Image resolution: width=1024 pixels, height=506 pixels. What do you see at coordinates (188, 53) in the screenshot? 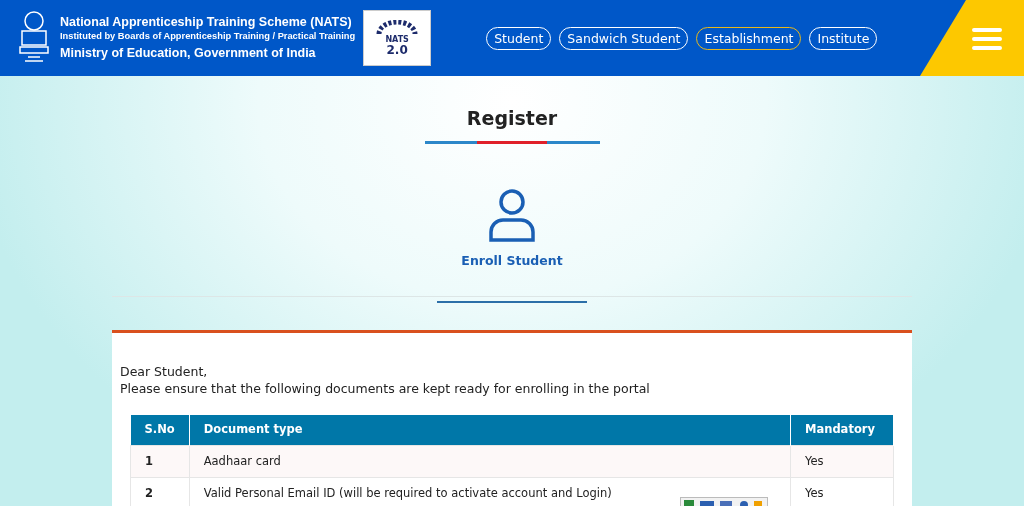
I see `ministry-name: Ministry of Education, Government of India` at bounding box center [188, 53].